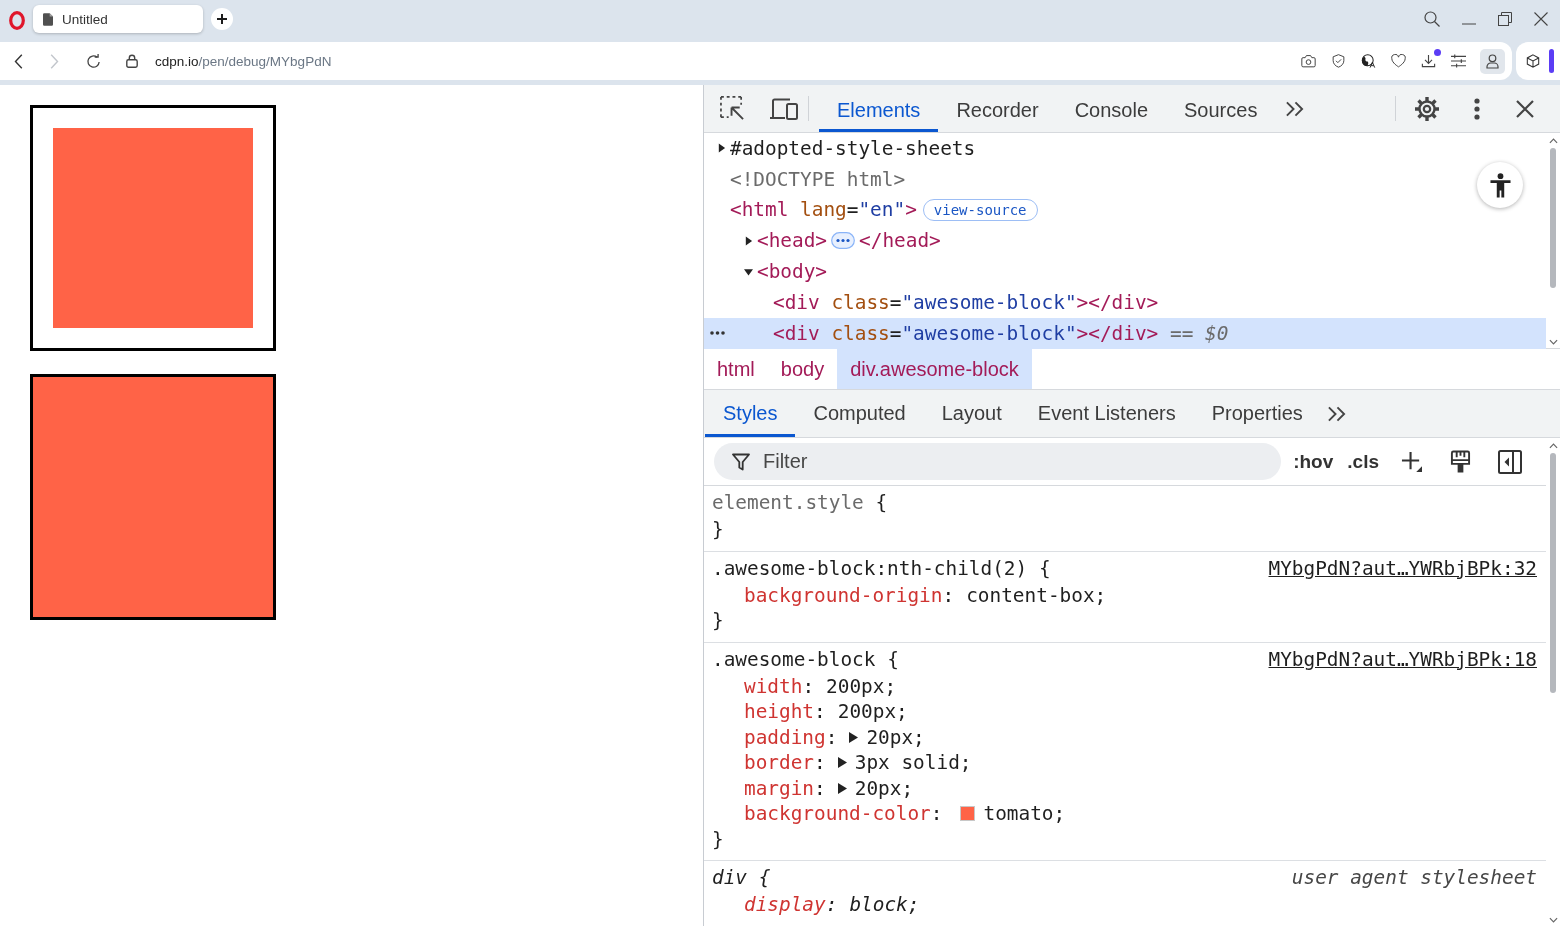 Image resolution: width=1560 pixels, height=926 pixels. Describe the element at coordinates (997, 108) in the screenshot. I see `devtools-tab: Recorder` at that location.